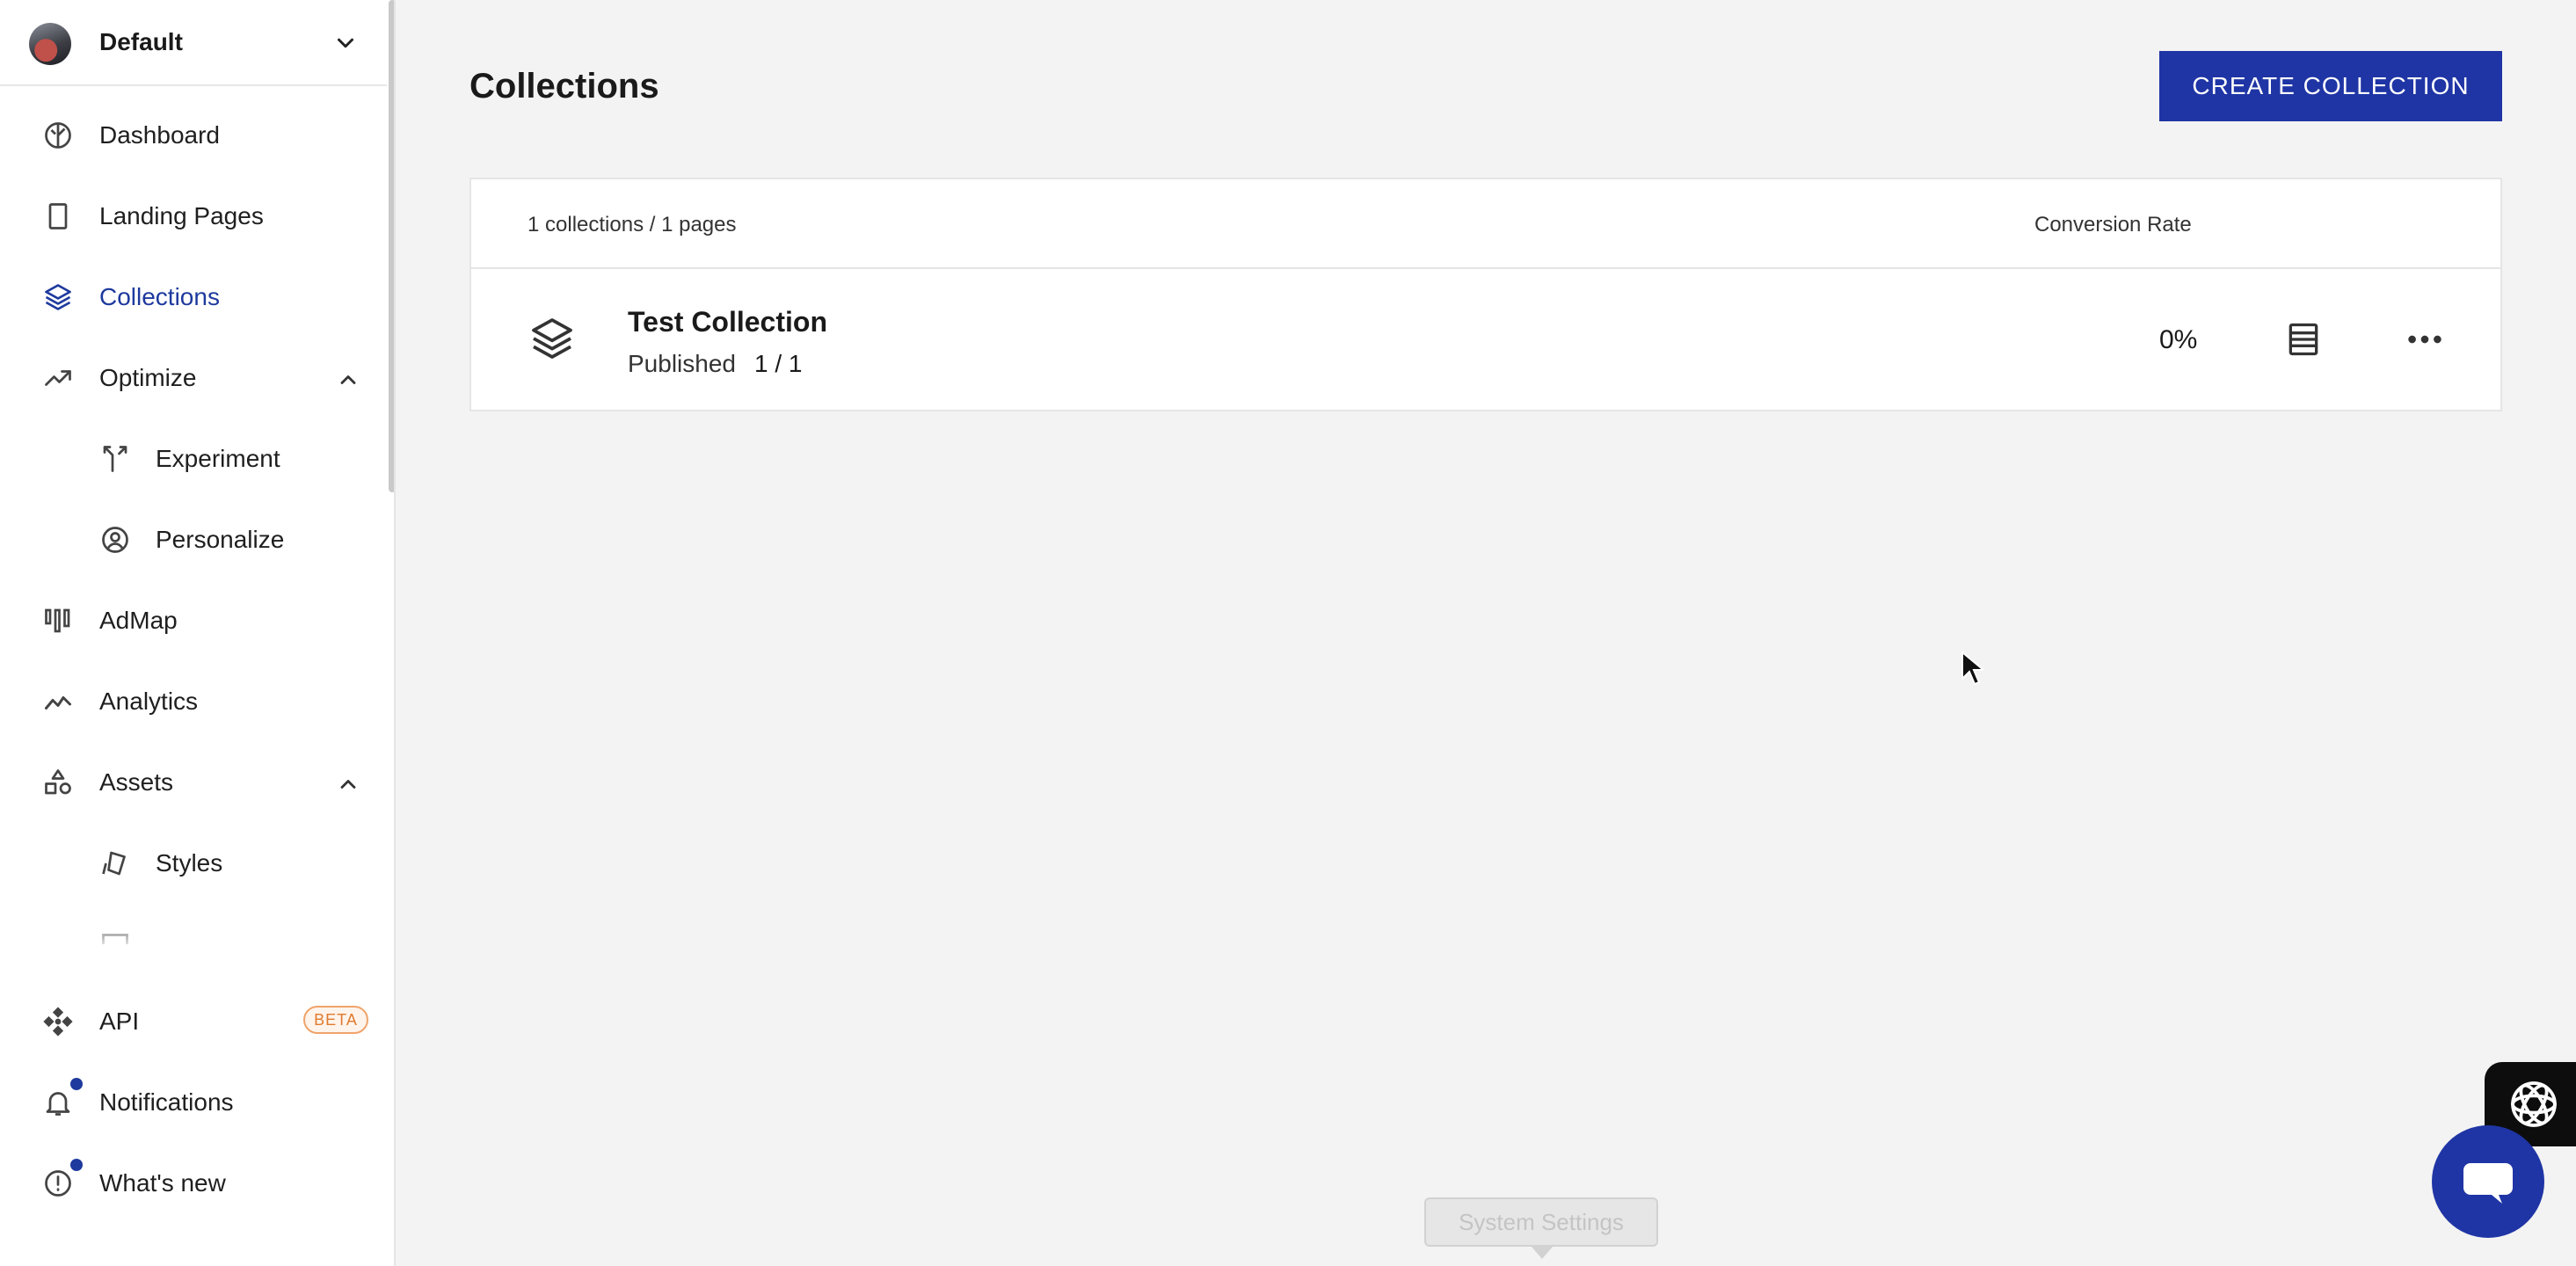 The width and height of the screenshot is (2576, 1266). Describe the element at coordinates (58, 1183) in the screenshot. I see `alert-circle-icon` at that location.